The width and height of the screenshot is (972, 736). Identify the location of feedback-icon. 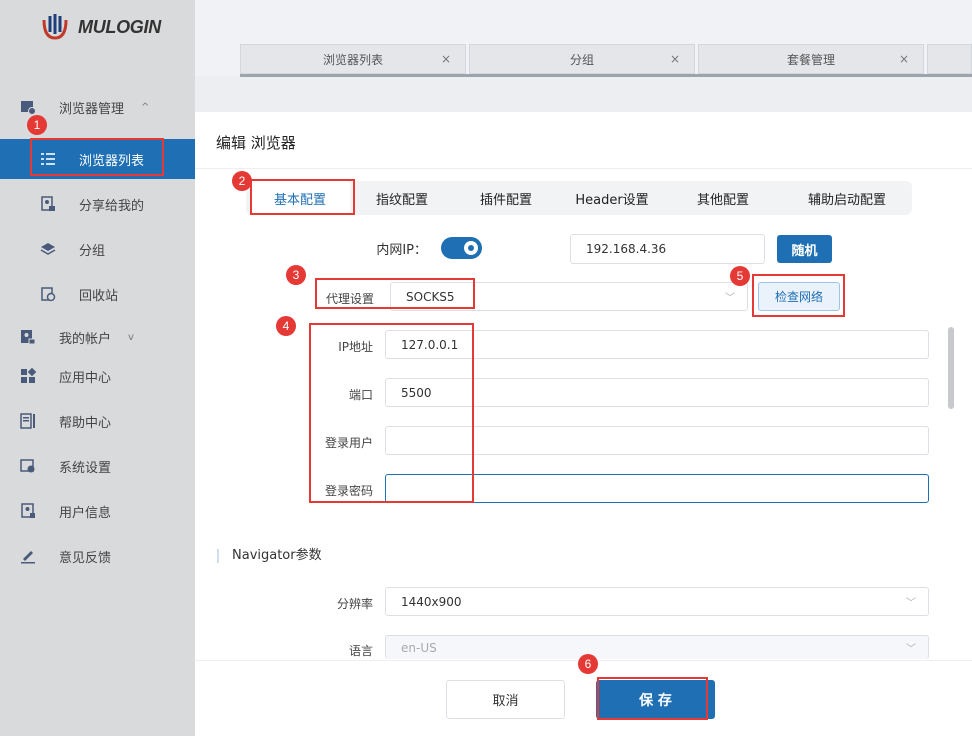
(28, 556).